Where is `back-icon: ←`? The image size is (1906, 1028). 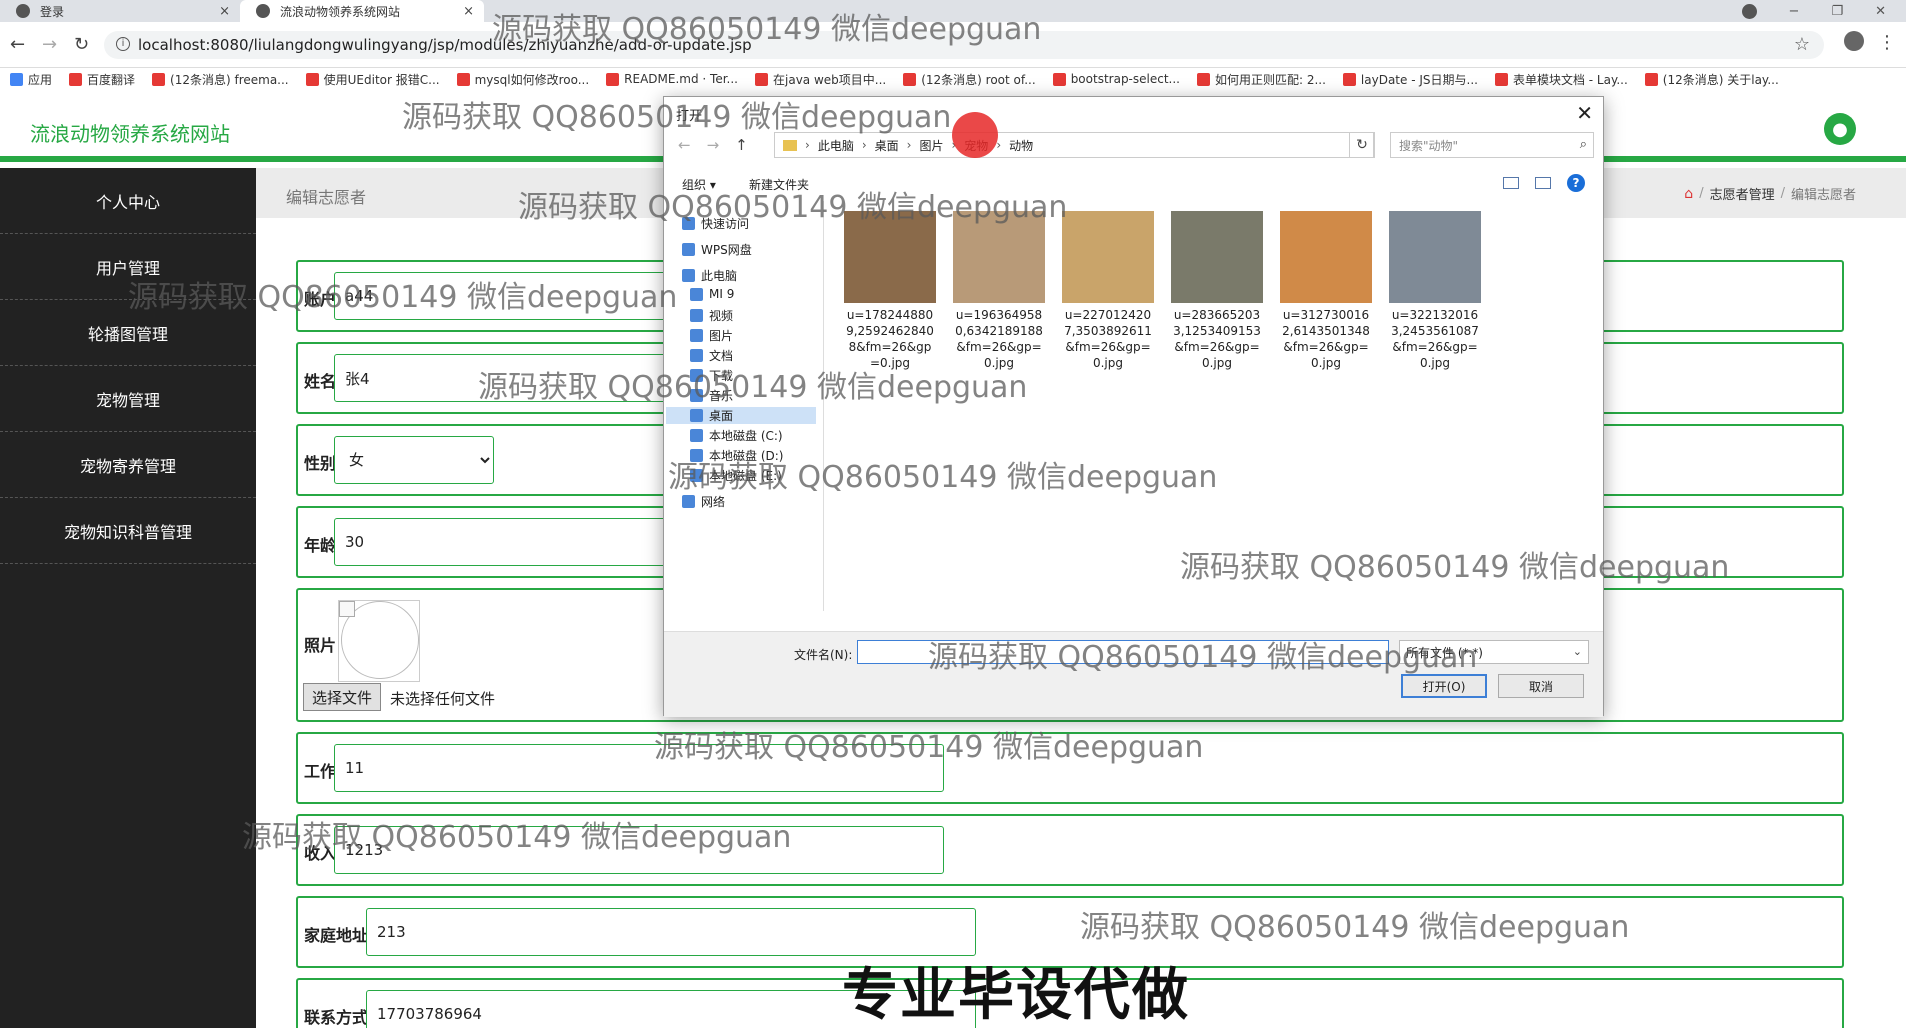
back-icon: ← is located at coordinates (17, 44).